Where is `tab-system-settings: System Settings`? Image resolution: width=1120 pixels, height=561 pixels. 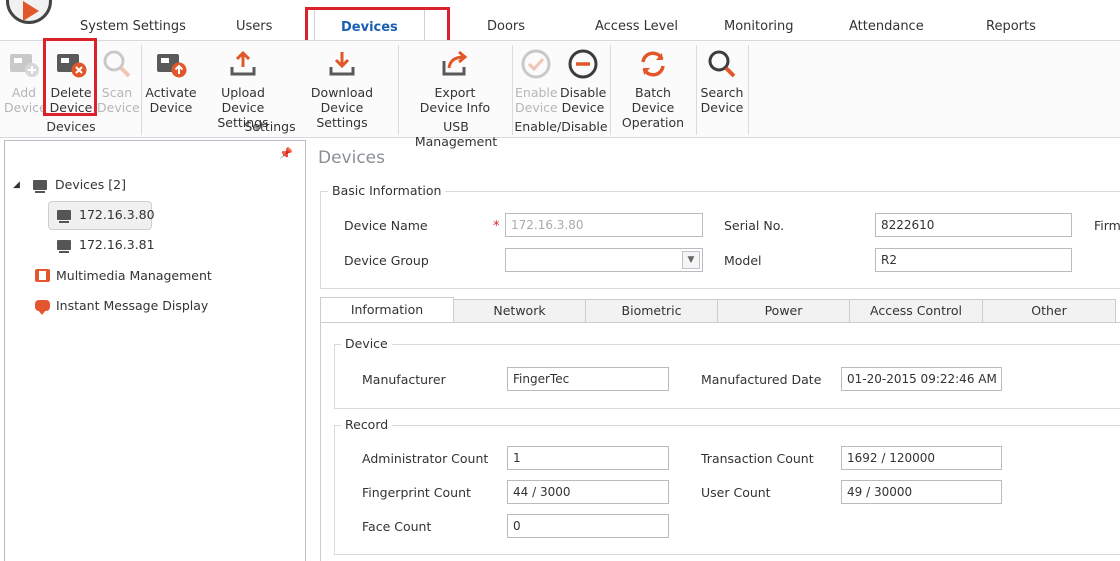
tab-system-settings: System Settings is located at coordinates (133, 26).